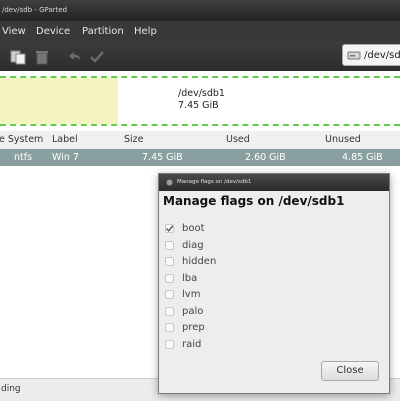  I want to click on flag-label-lba: lba, so click(190, 278).